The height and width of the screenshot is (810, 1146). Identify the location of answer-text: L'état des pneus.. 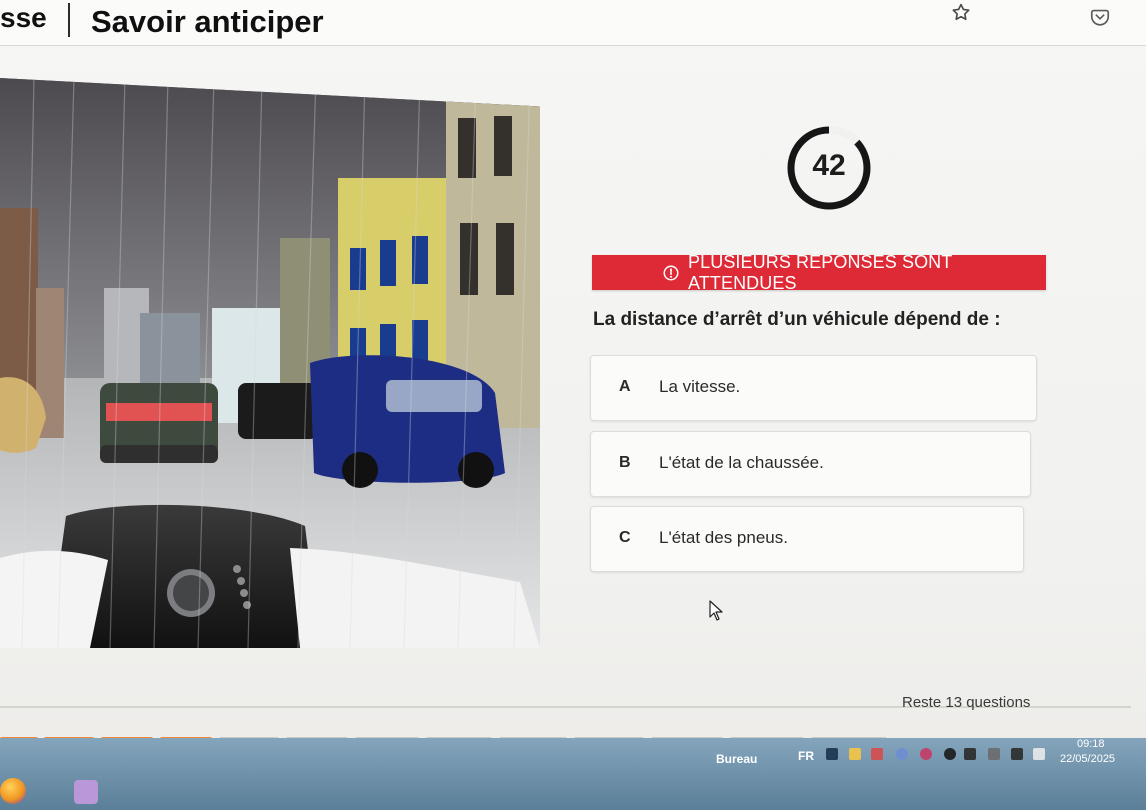
(723, 537).